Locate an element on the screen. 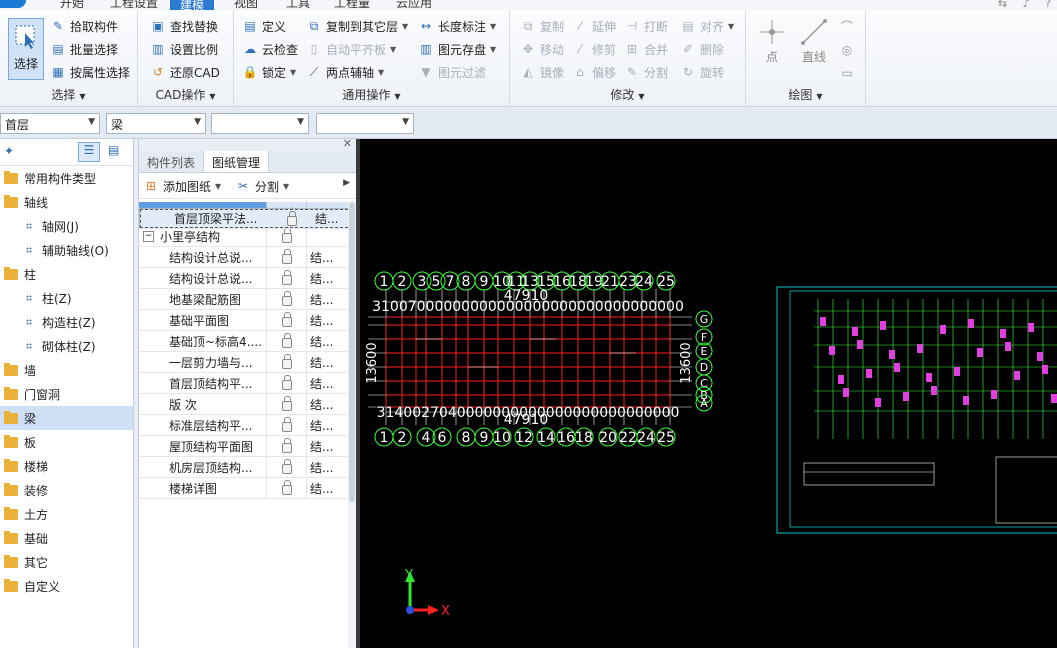 This screenshot has width=1057, height=648. tree-category-item: 板 is located at coordinates (66, 442).